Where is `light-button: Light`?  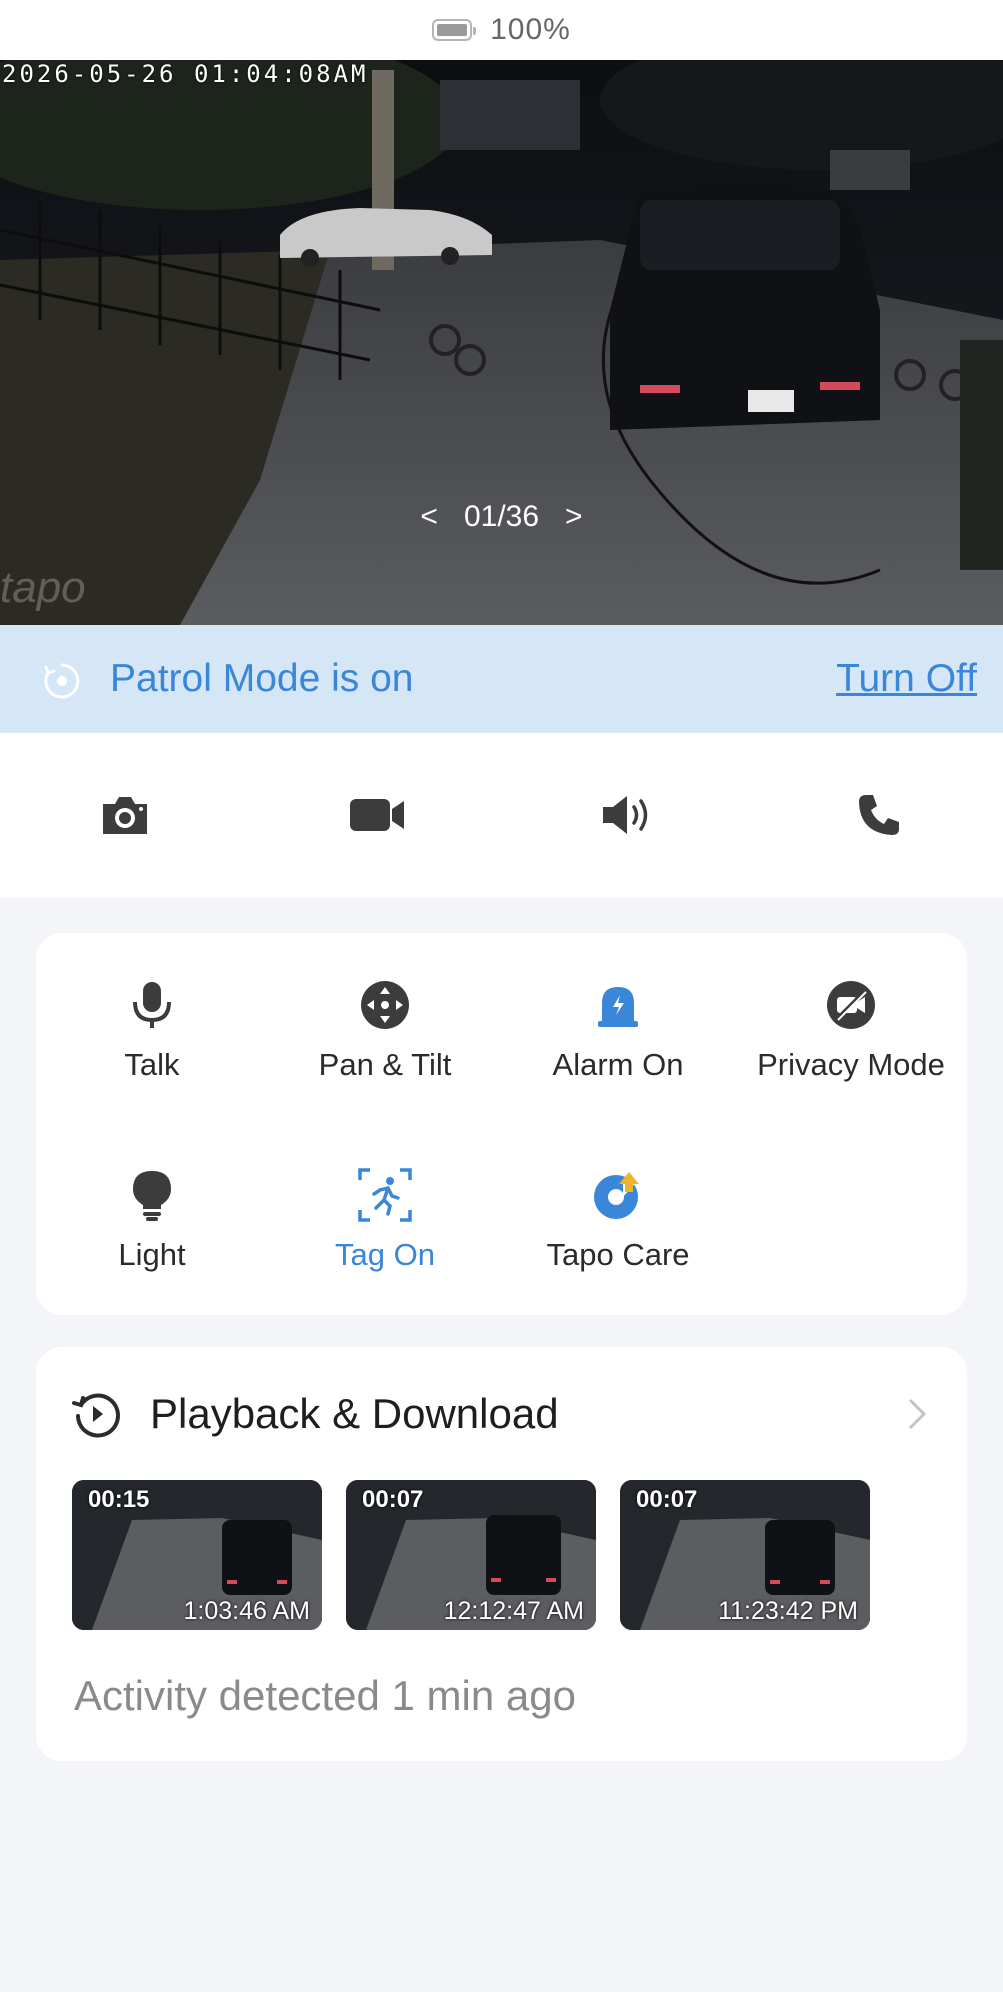 light-button: Light is located at coordinates (152, 1220).